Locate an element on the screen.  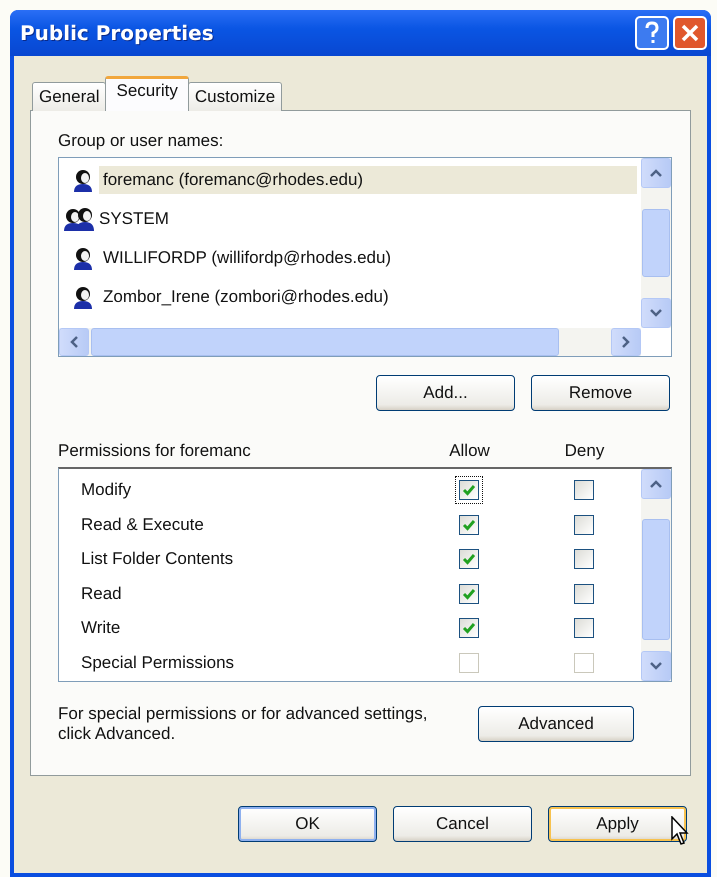
dialog-button: Apply is located at coordinates (617, 824).